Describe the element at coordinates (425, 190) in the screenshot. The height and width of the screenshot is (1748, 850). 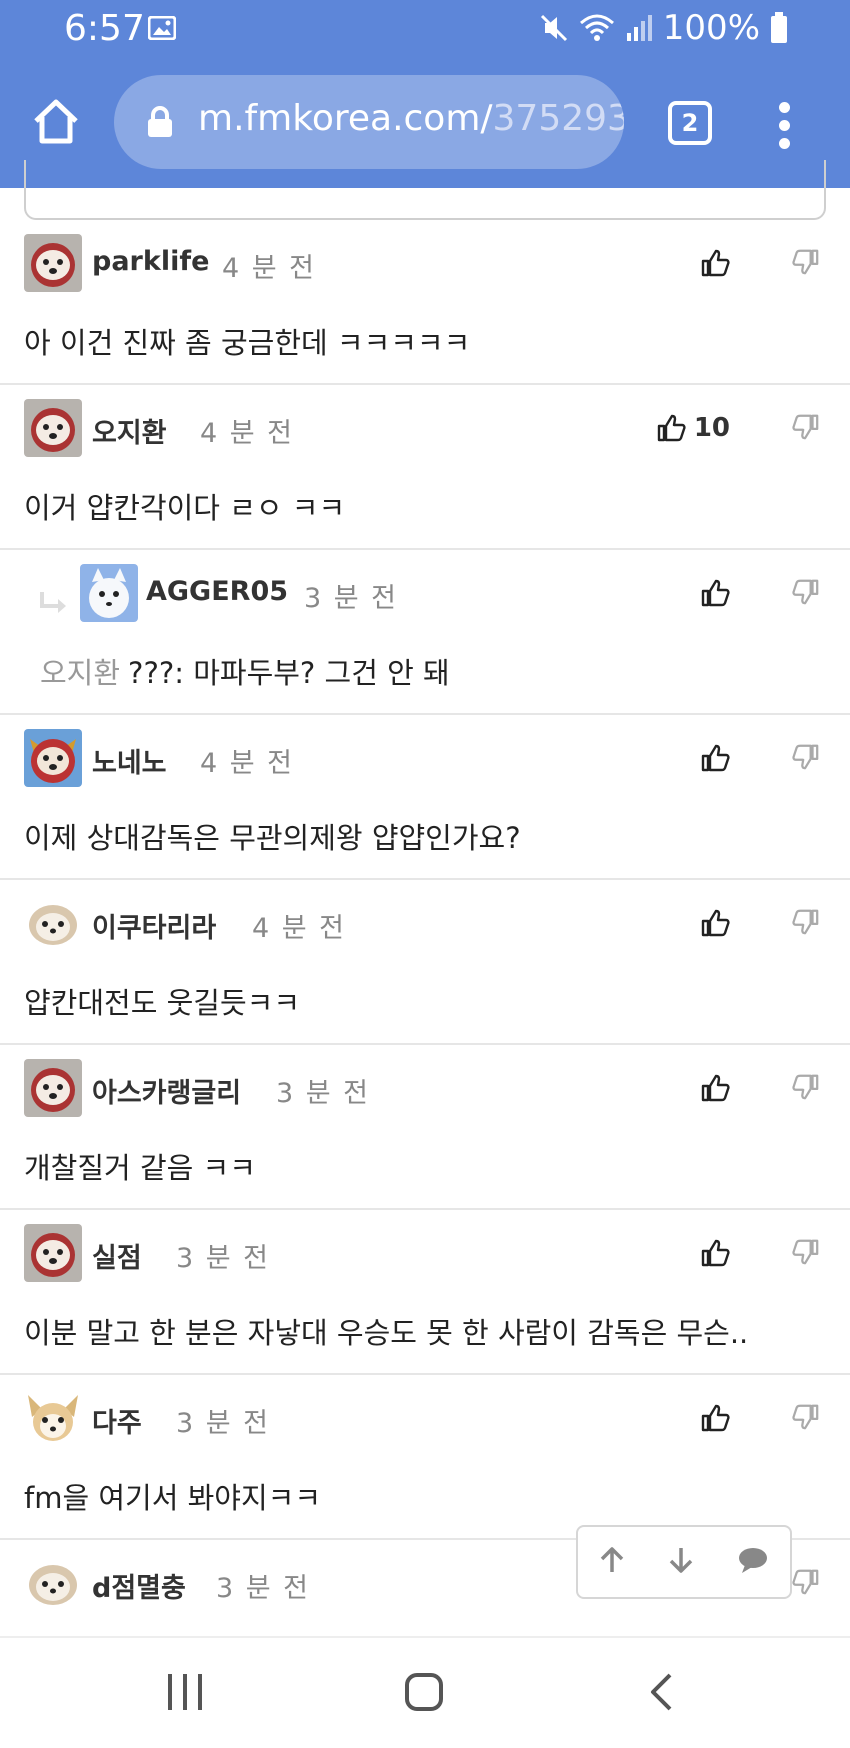
I see `previous-comment-box-edge` at that location.